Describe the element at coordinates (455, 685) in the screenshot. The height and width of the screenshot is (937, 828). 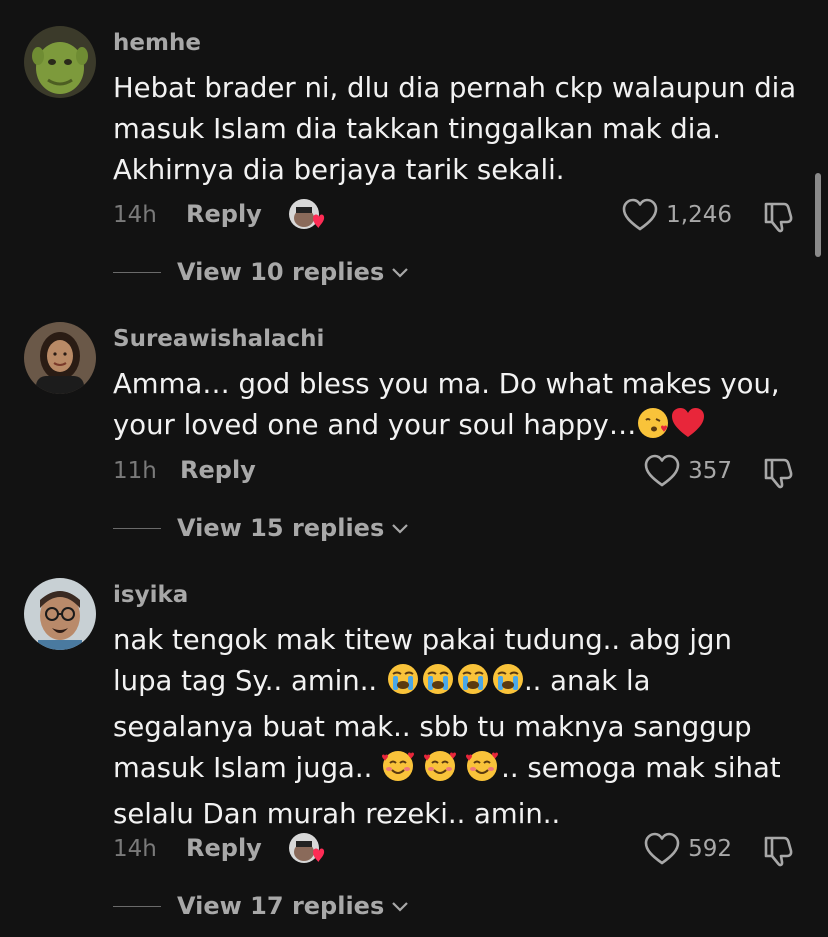
I see `loudly-crying-emoji-icon` at that location.